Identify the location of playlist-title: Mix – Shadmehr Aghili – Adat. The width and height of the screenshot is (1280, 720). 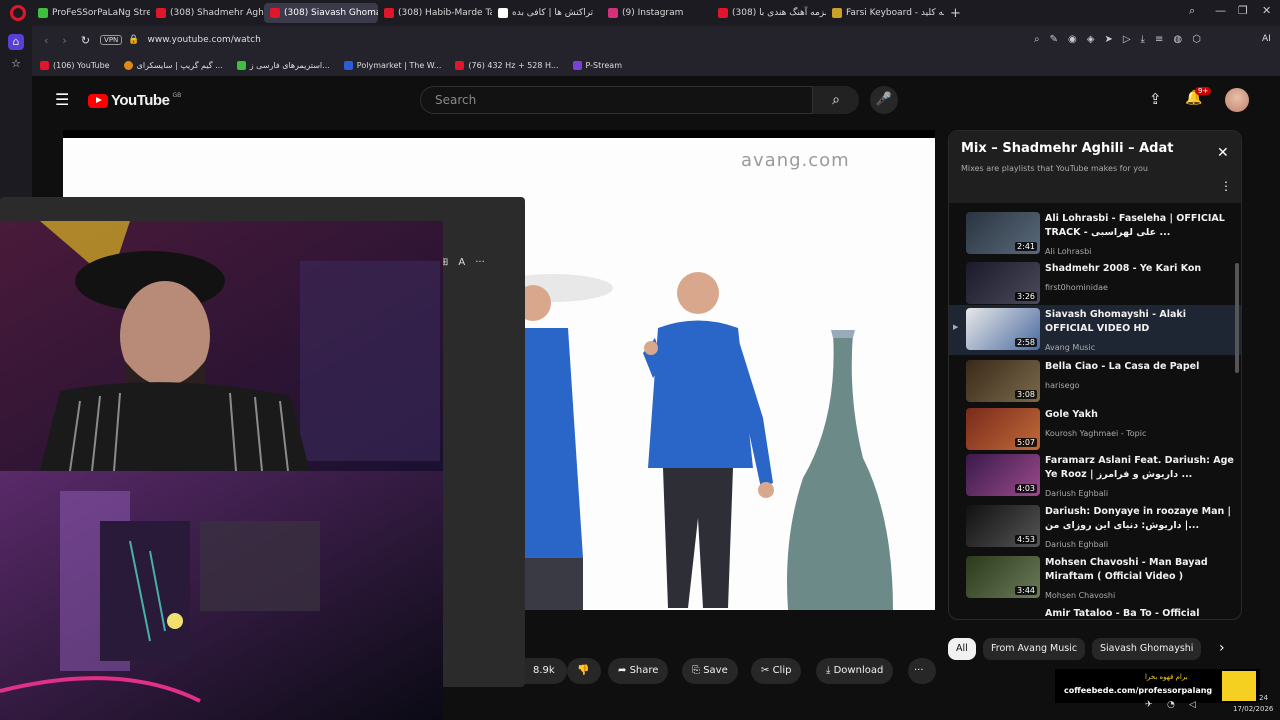
(1067, 148).